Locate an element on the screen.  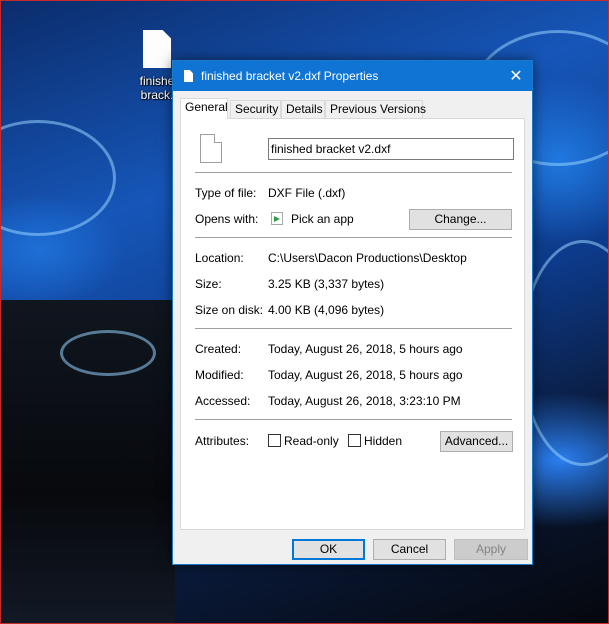
desktop-file-icon: finishe brack. is located at coordinates (157, 66).